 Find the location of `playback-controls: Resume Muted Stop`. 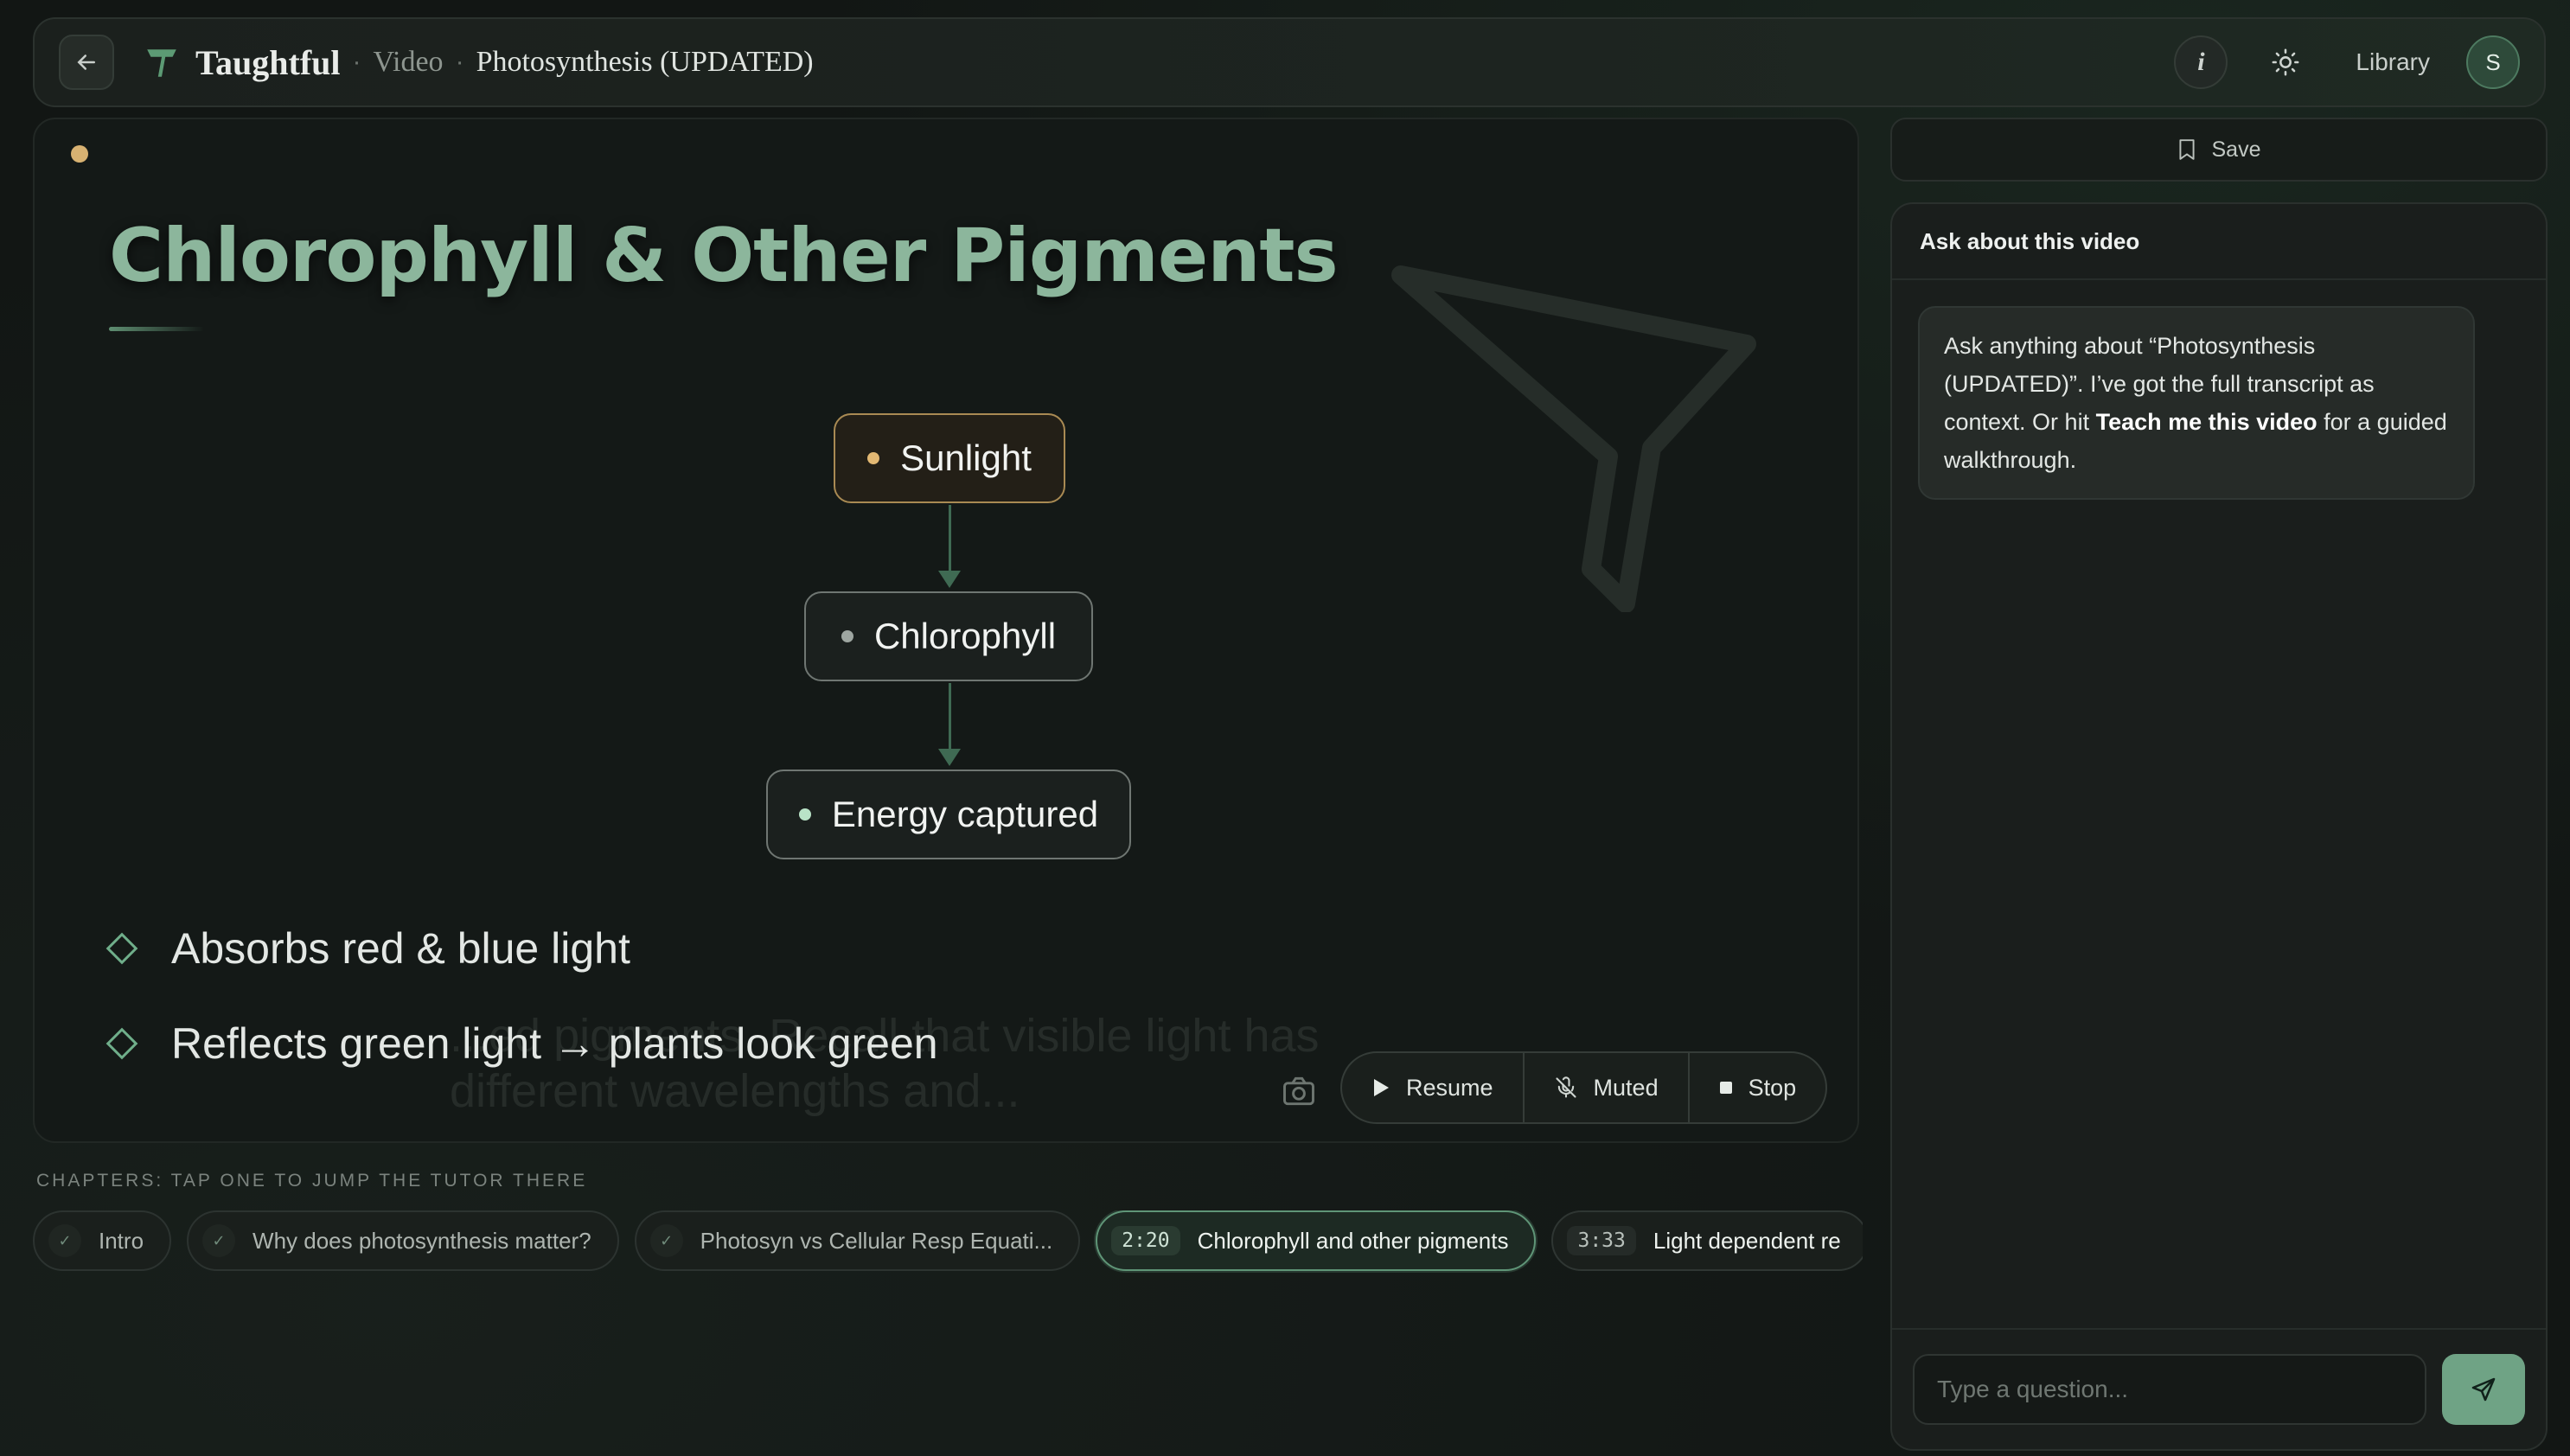

playback-controls: Resume Muted Stop is located at coordinates (1584, 1087).